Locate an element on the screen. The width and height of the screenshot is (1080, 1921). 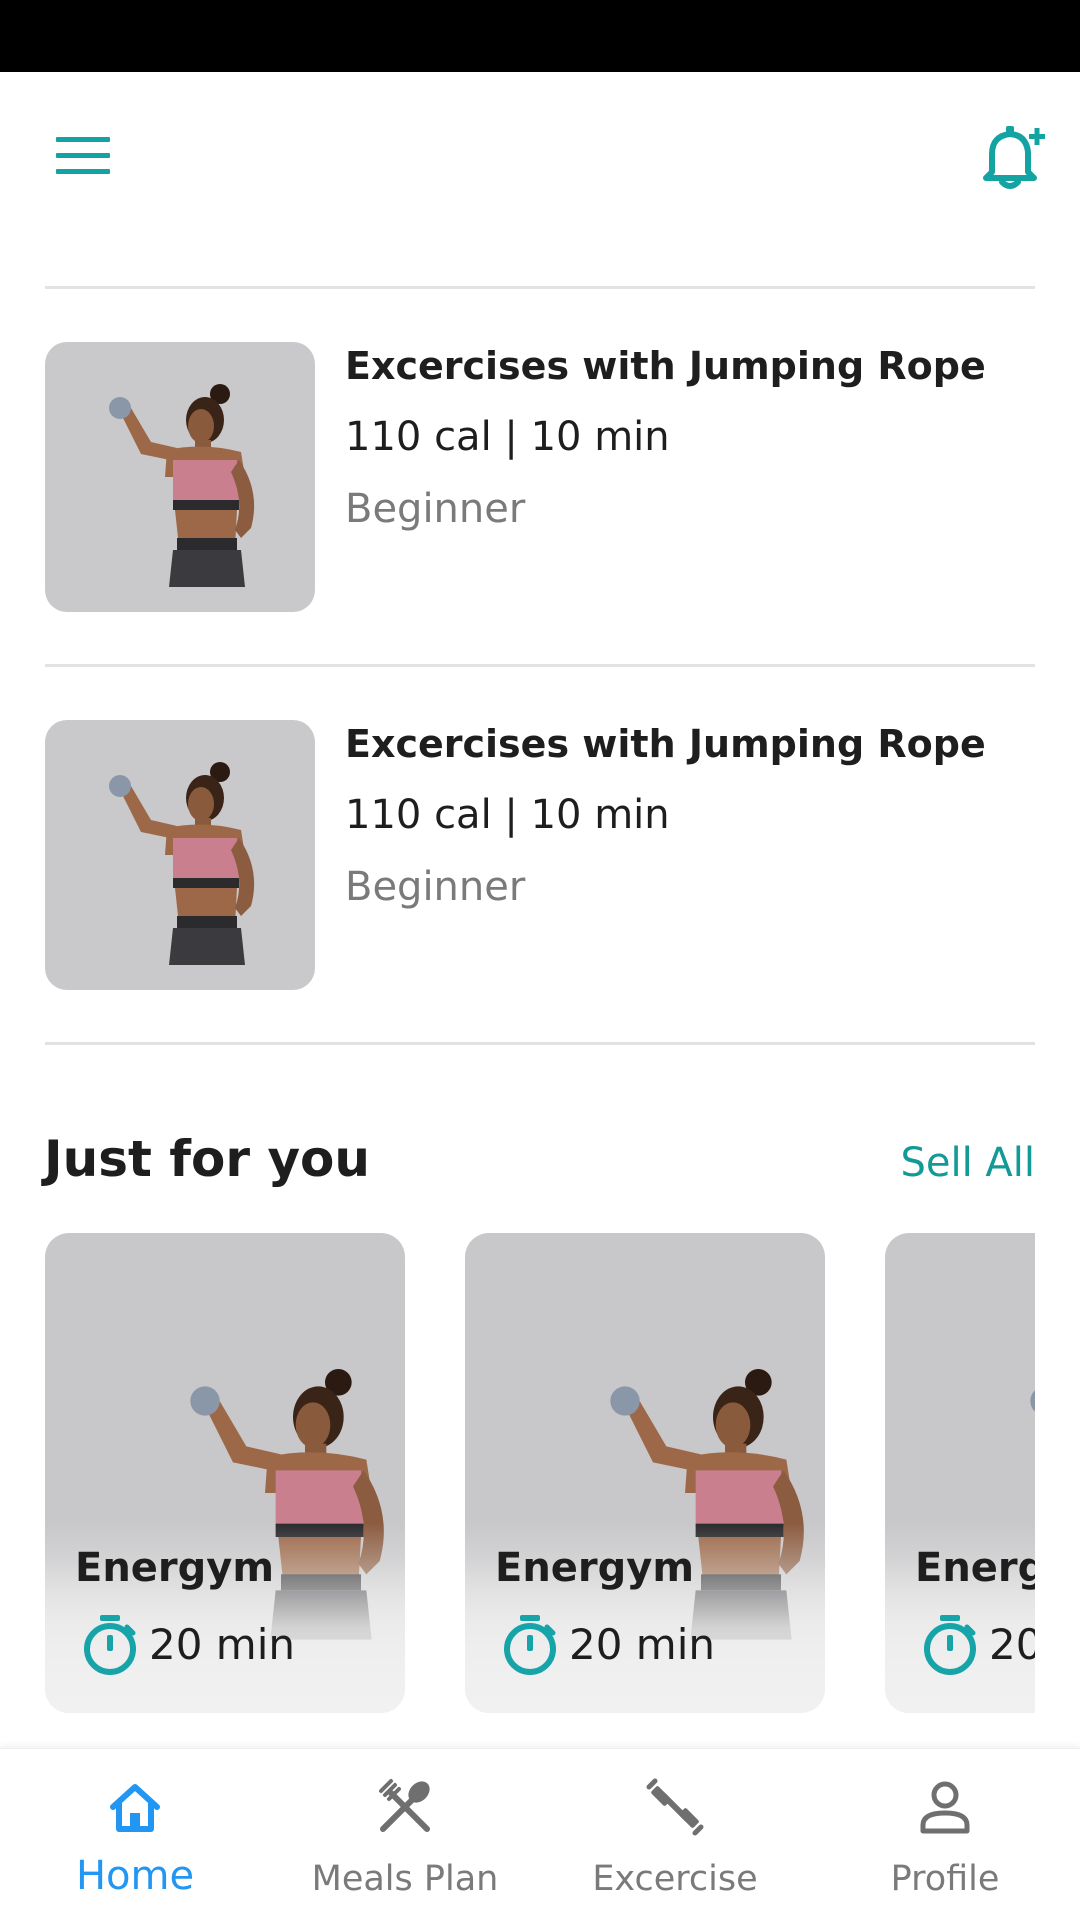
app-bar is located at coordinates (540, 157).